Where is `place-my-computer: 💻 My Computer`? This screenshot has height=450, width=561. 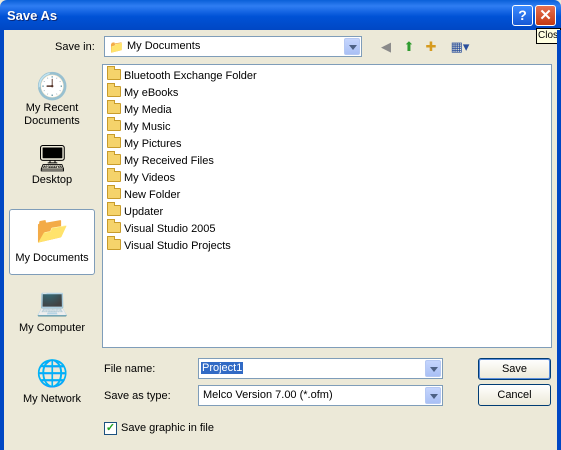
place-my-computer: 💻 My Computer is located at coordinates (52, 315).